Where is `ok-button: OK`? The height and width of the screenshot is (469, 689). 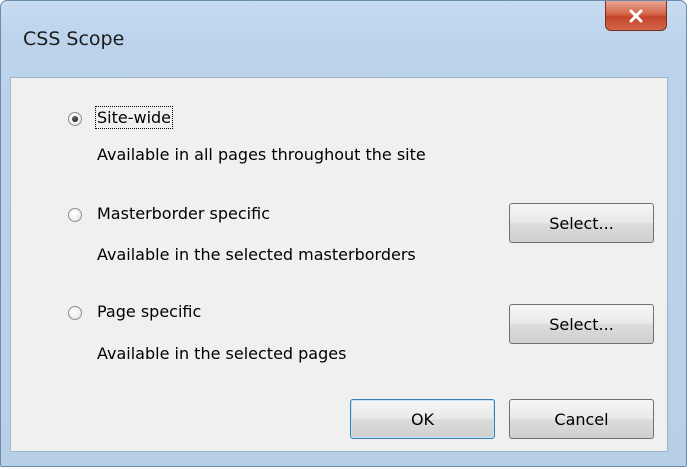 ok-button: OK is located at coordinates (422, 419).